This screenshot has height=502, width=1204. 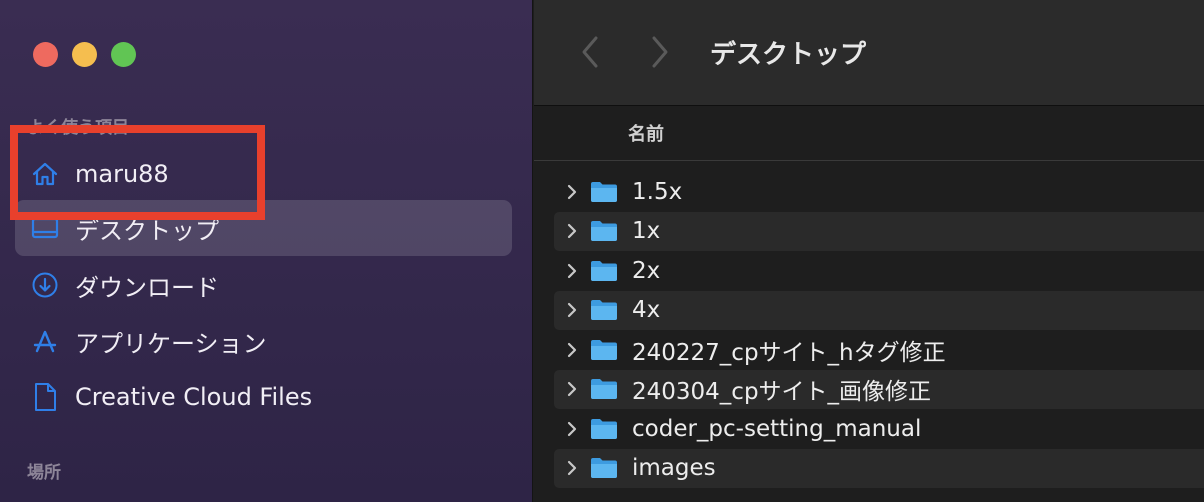 What do you see at coordinates (171, 343) in the screenshot?
I see `sidebar-item-label: アプリケーション` at bounding box center [171, 343].